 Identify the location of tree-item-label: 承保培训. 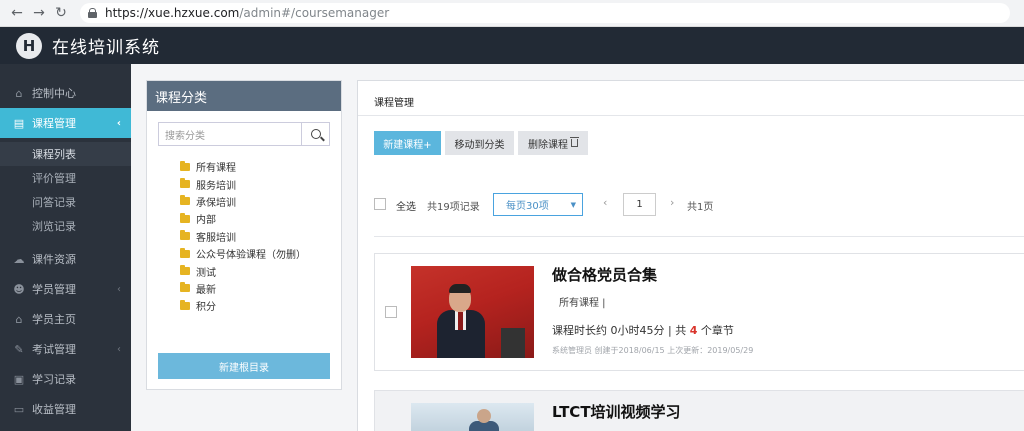
(216, 203).